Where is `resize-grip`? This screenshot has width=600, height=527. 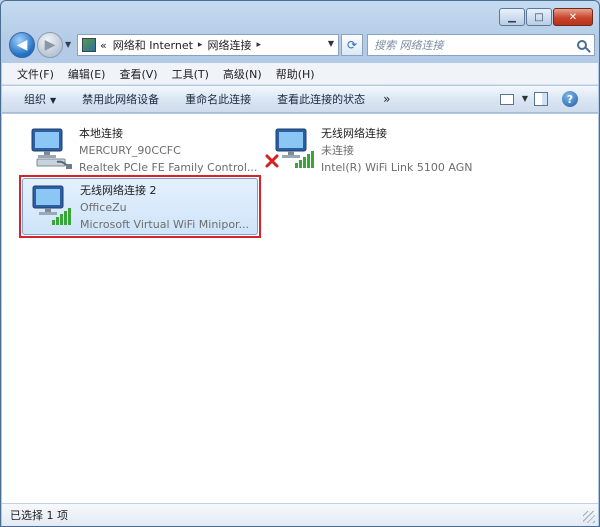
resize-grip is located at coordinates (589, 517).